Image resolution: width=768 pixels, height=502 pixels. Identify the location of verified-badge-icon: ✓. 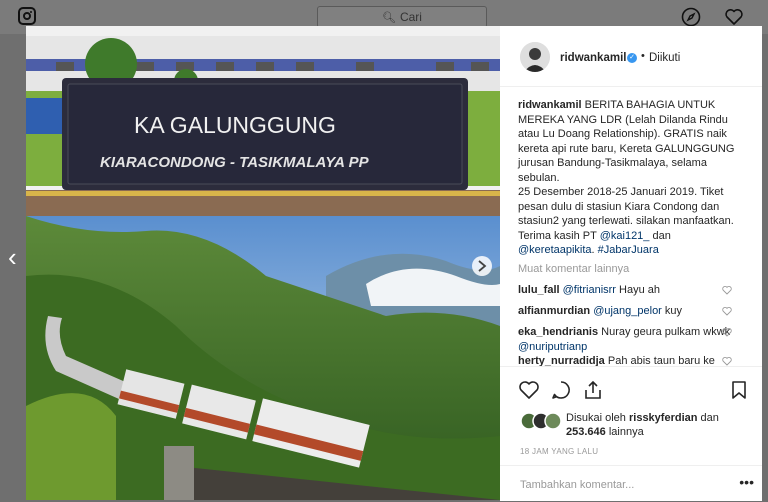
(632, 58).